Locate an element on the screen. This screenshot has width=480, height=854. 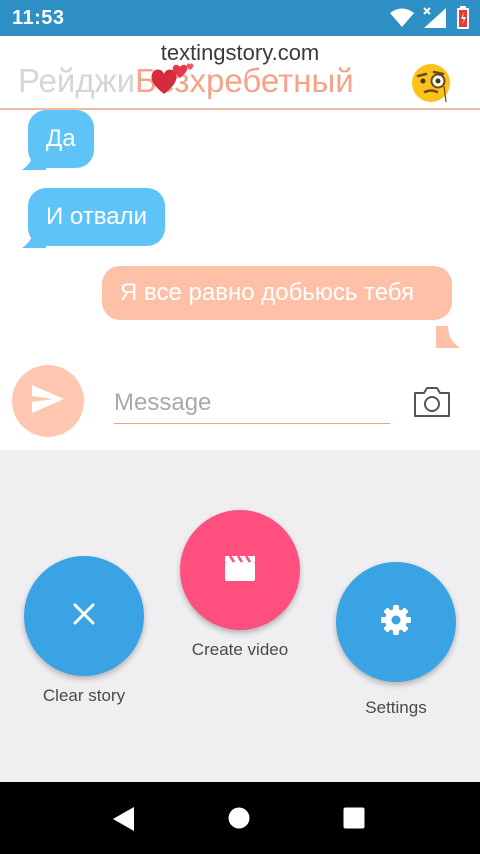
navigation-bar is located at coordinates (240, 818).